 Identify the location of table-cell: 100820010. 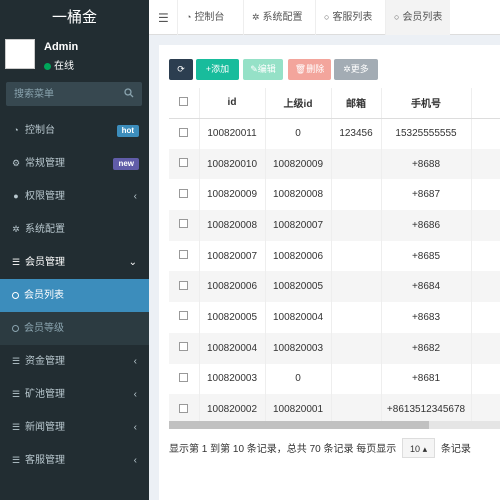
(232, 164).